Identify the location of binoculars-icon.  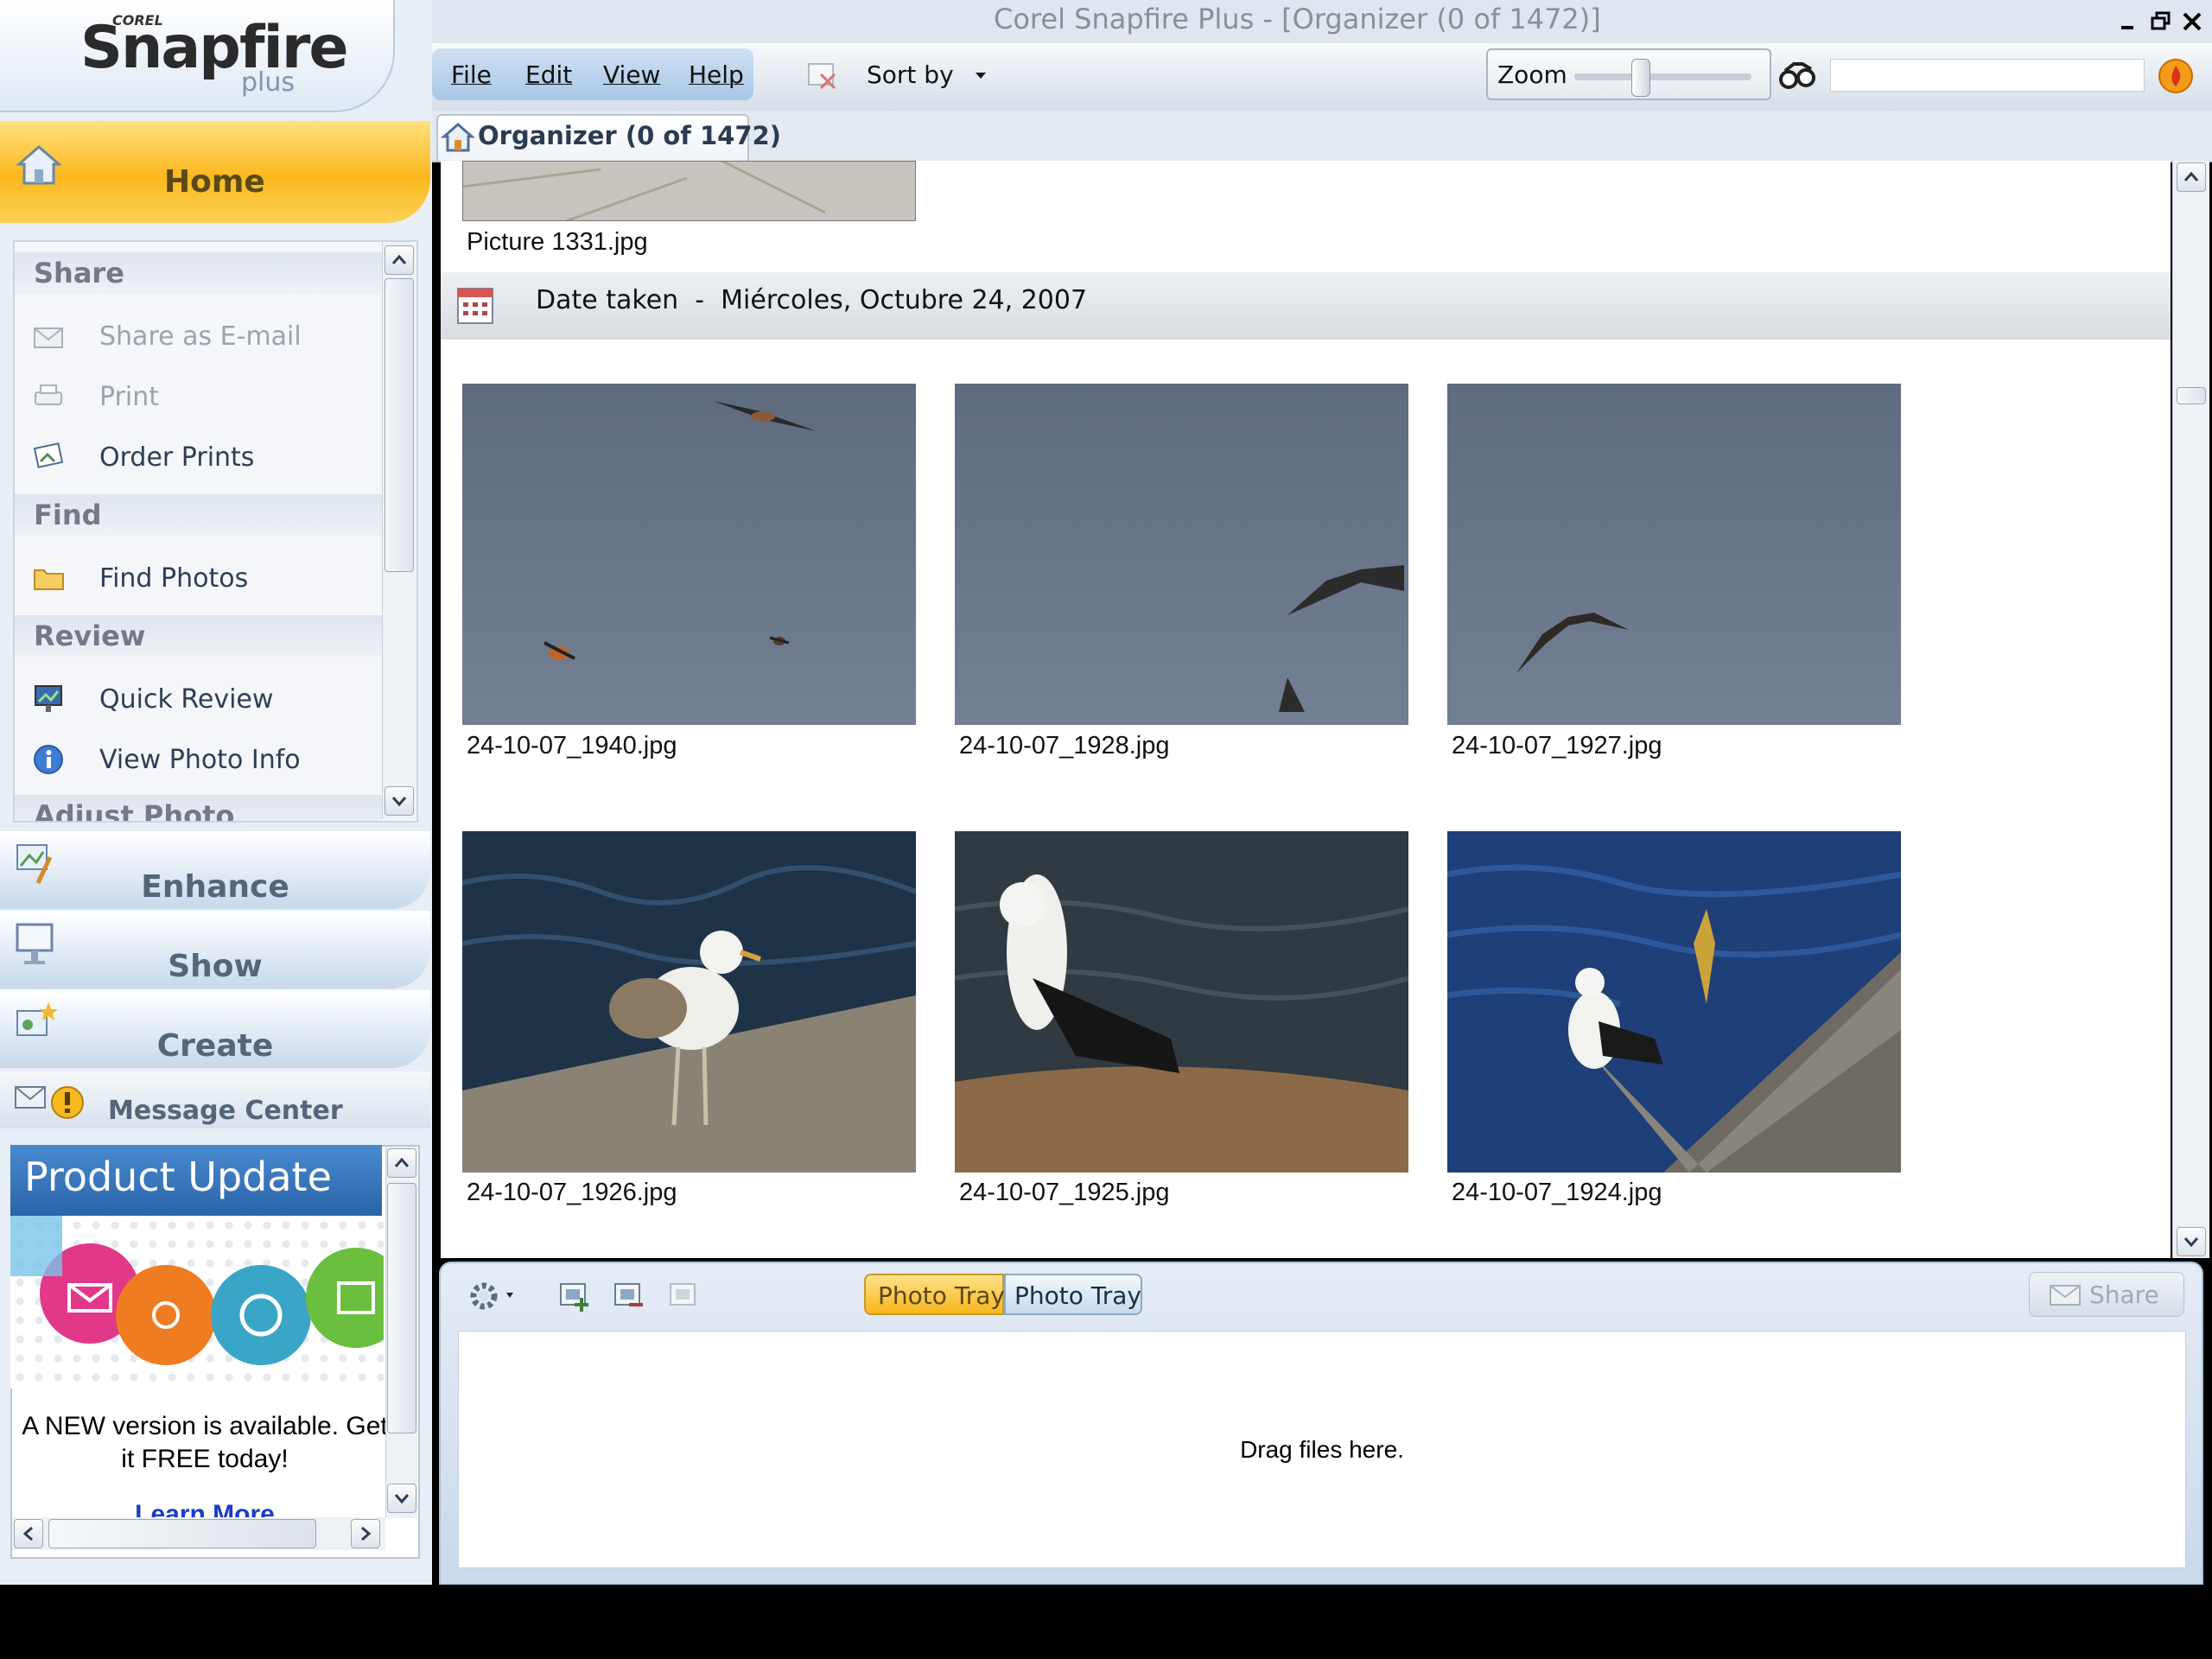
(1798, 76).